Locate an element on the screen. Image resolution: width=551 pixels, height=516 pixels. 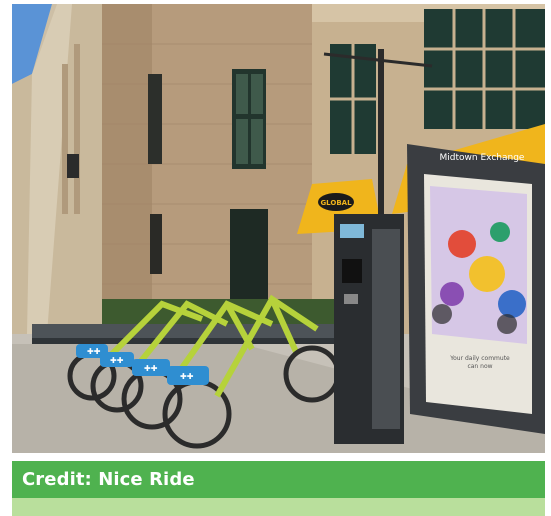
poster-line-2: can now is located at coordinates (479, 366).